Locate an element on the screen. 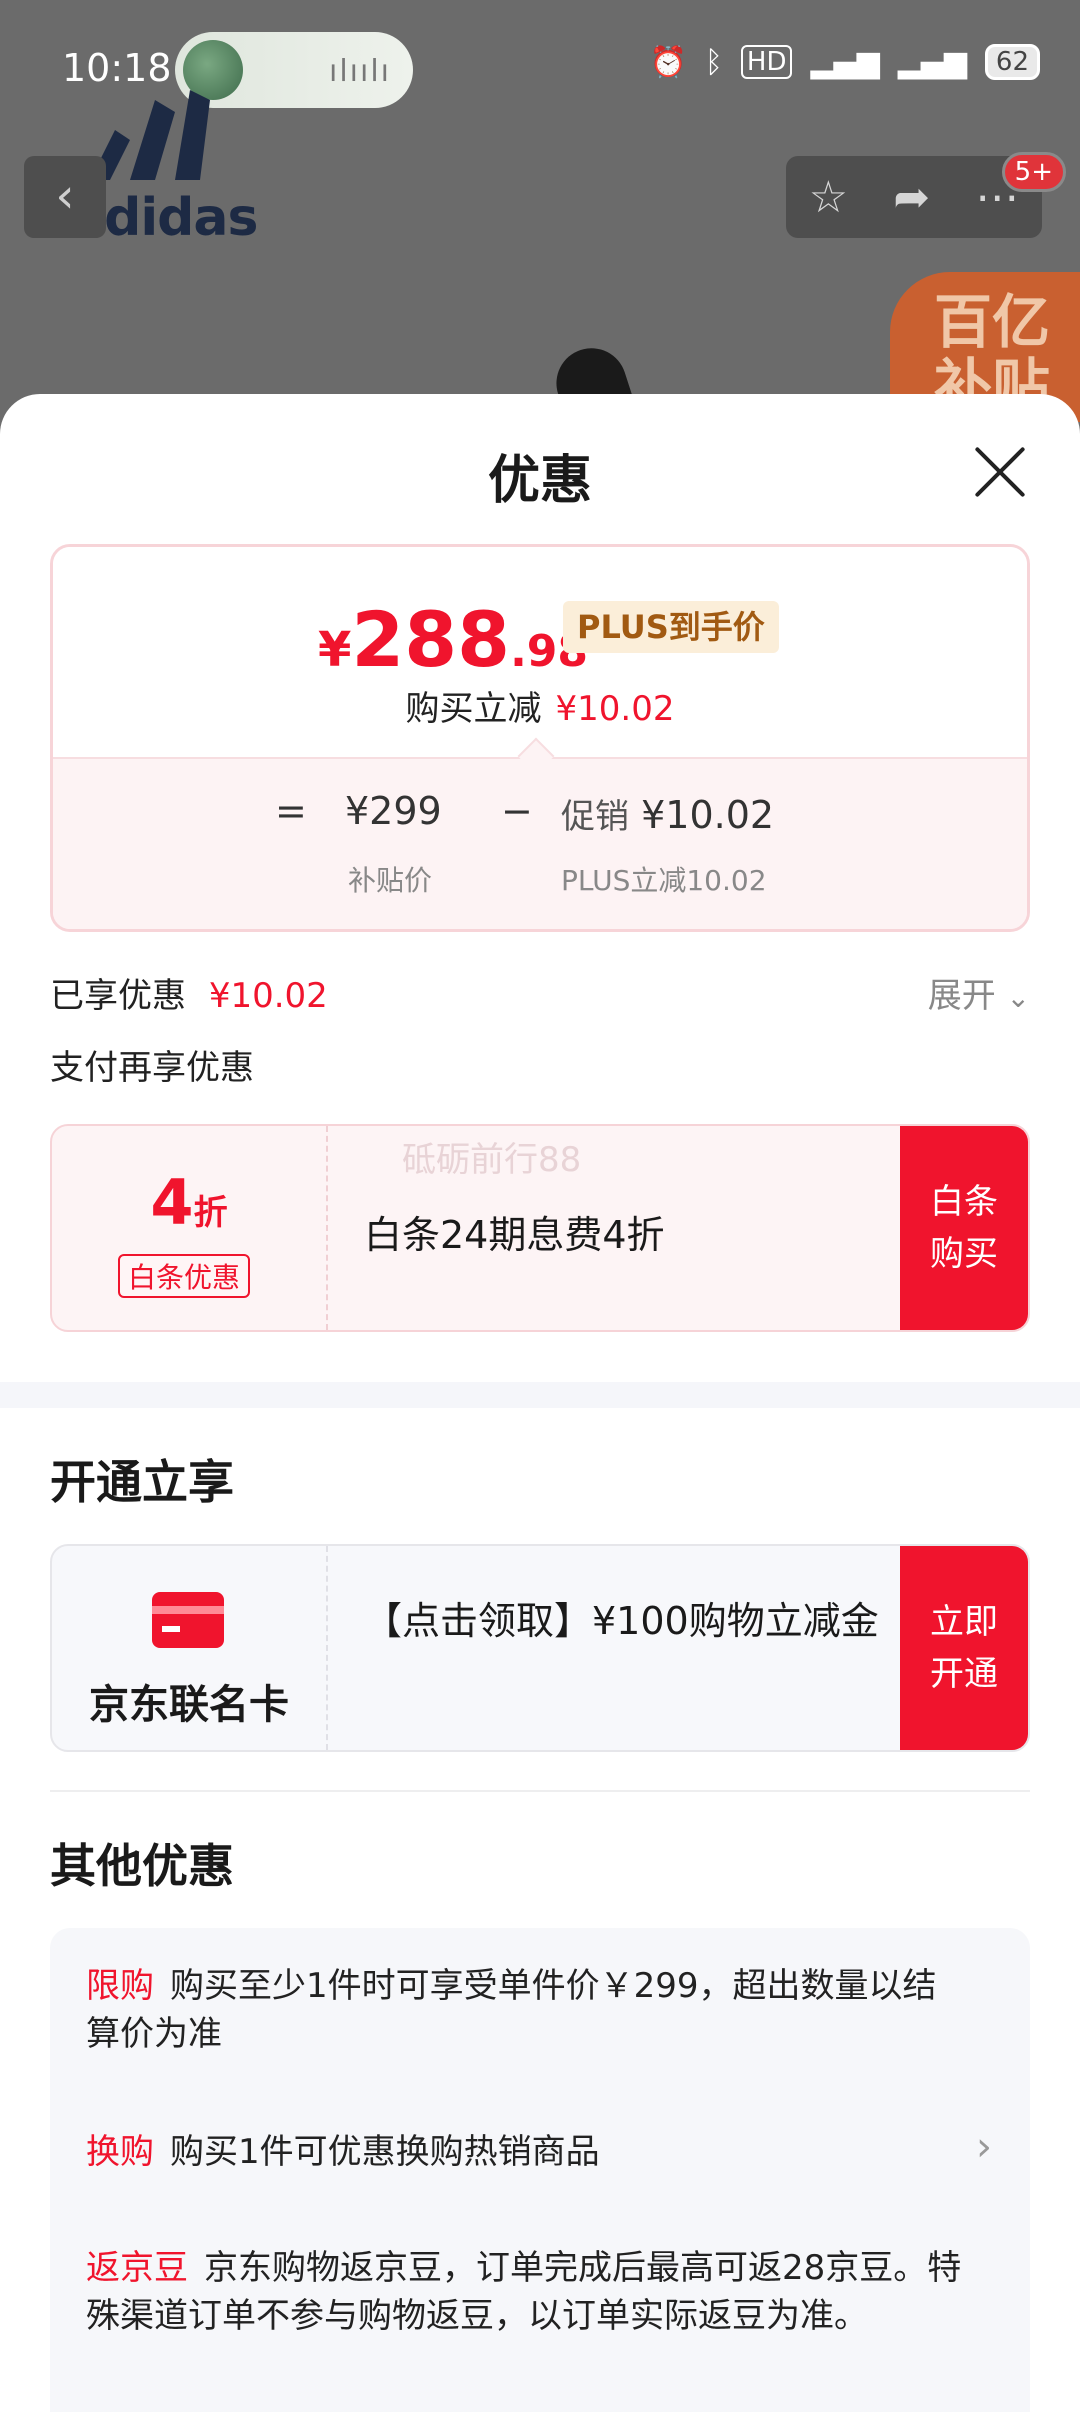 Image resolution: width=1080 pixels, height=2412 pixels. alarm-icon: ⏰ is located at coordinates (668, 62).